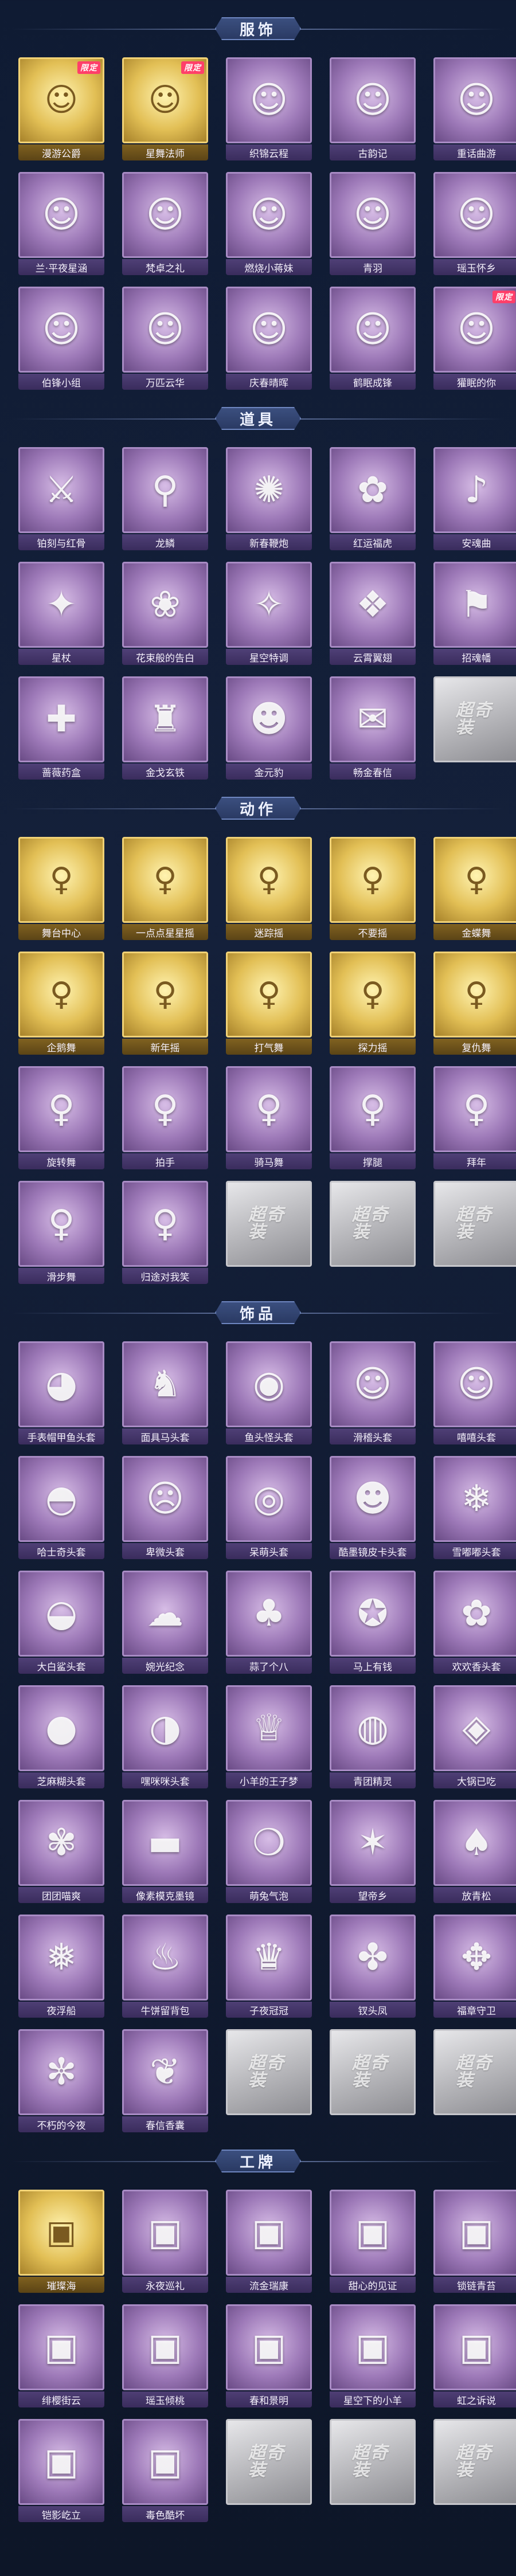 The image size is (516, 2576). What do you see at coordinates (61, 108) in the screenshot?
I see `item-card: ☺ 限定 漫游公爵` at bounding box center [61, 108].